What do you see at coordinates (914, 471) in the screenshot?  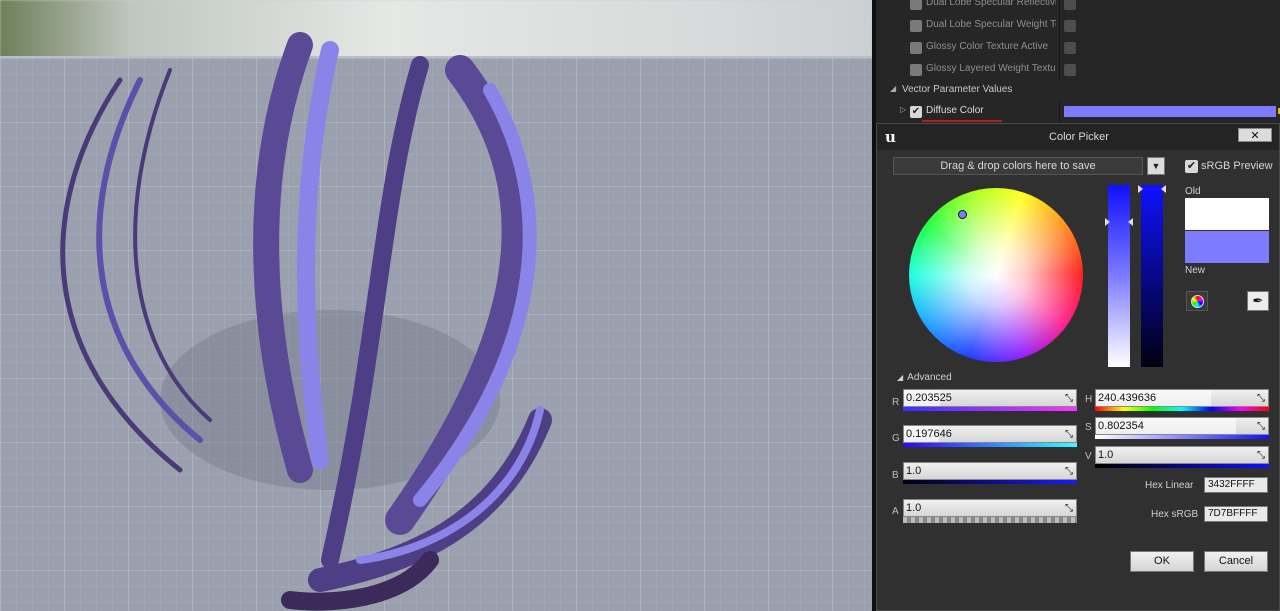 I see `blue-value: 1.0` at bounding box center [914, 471].